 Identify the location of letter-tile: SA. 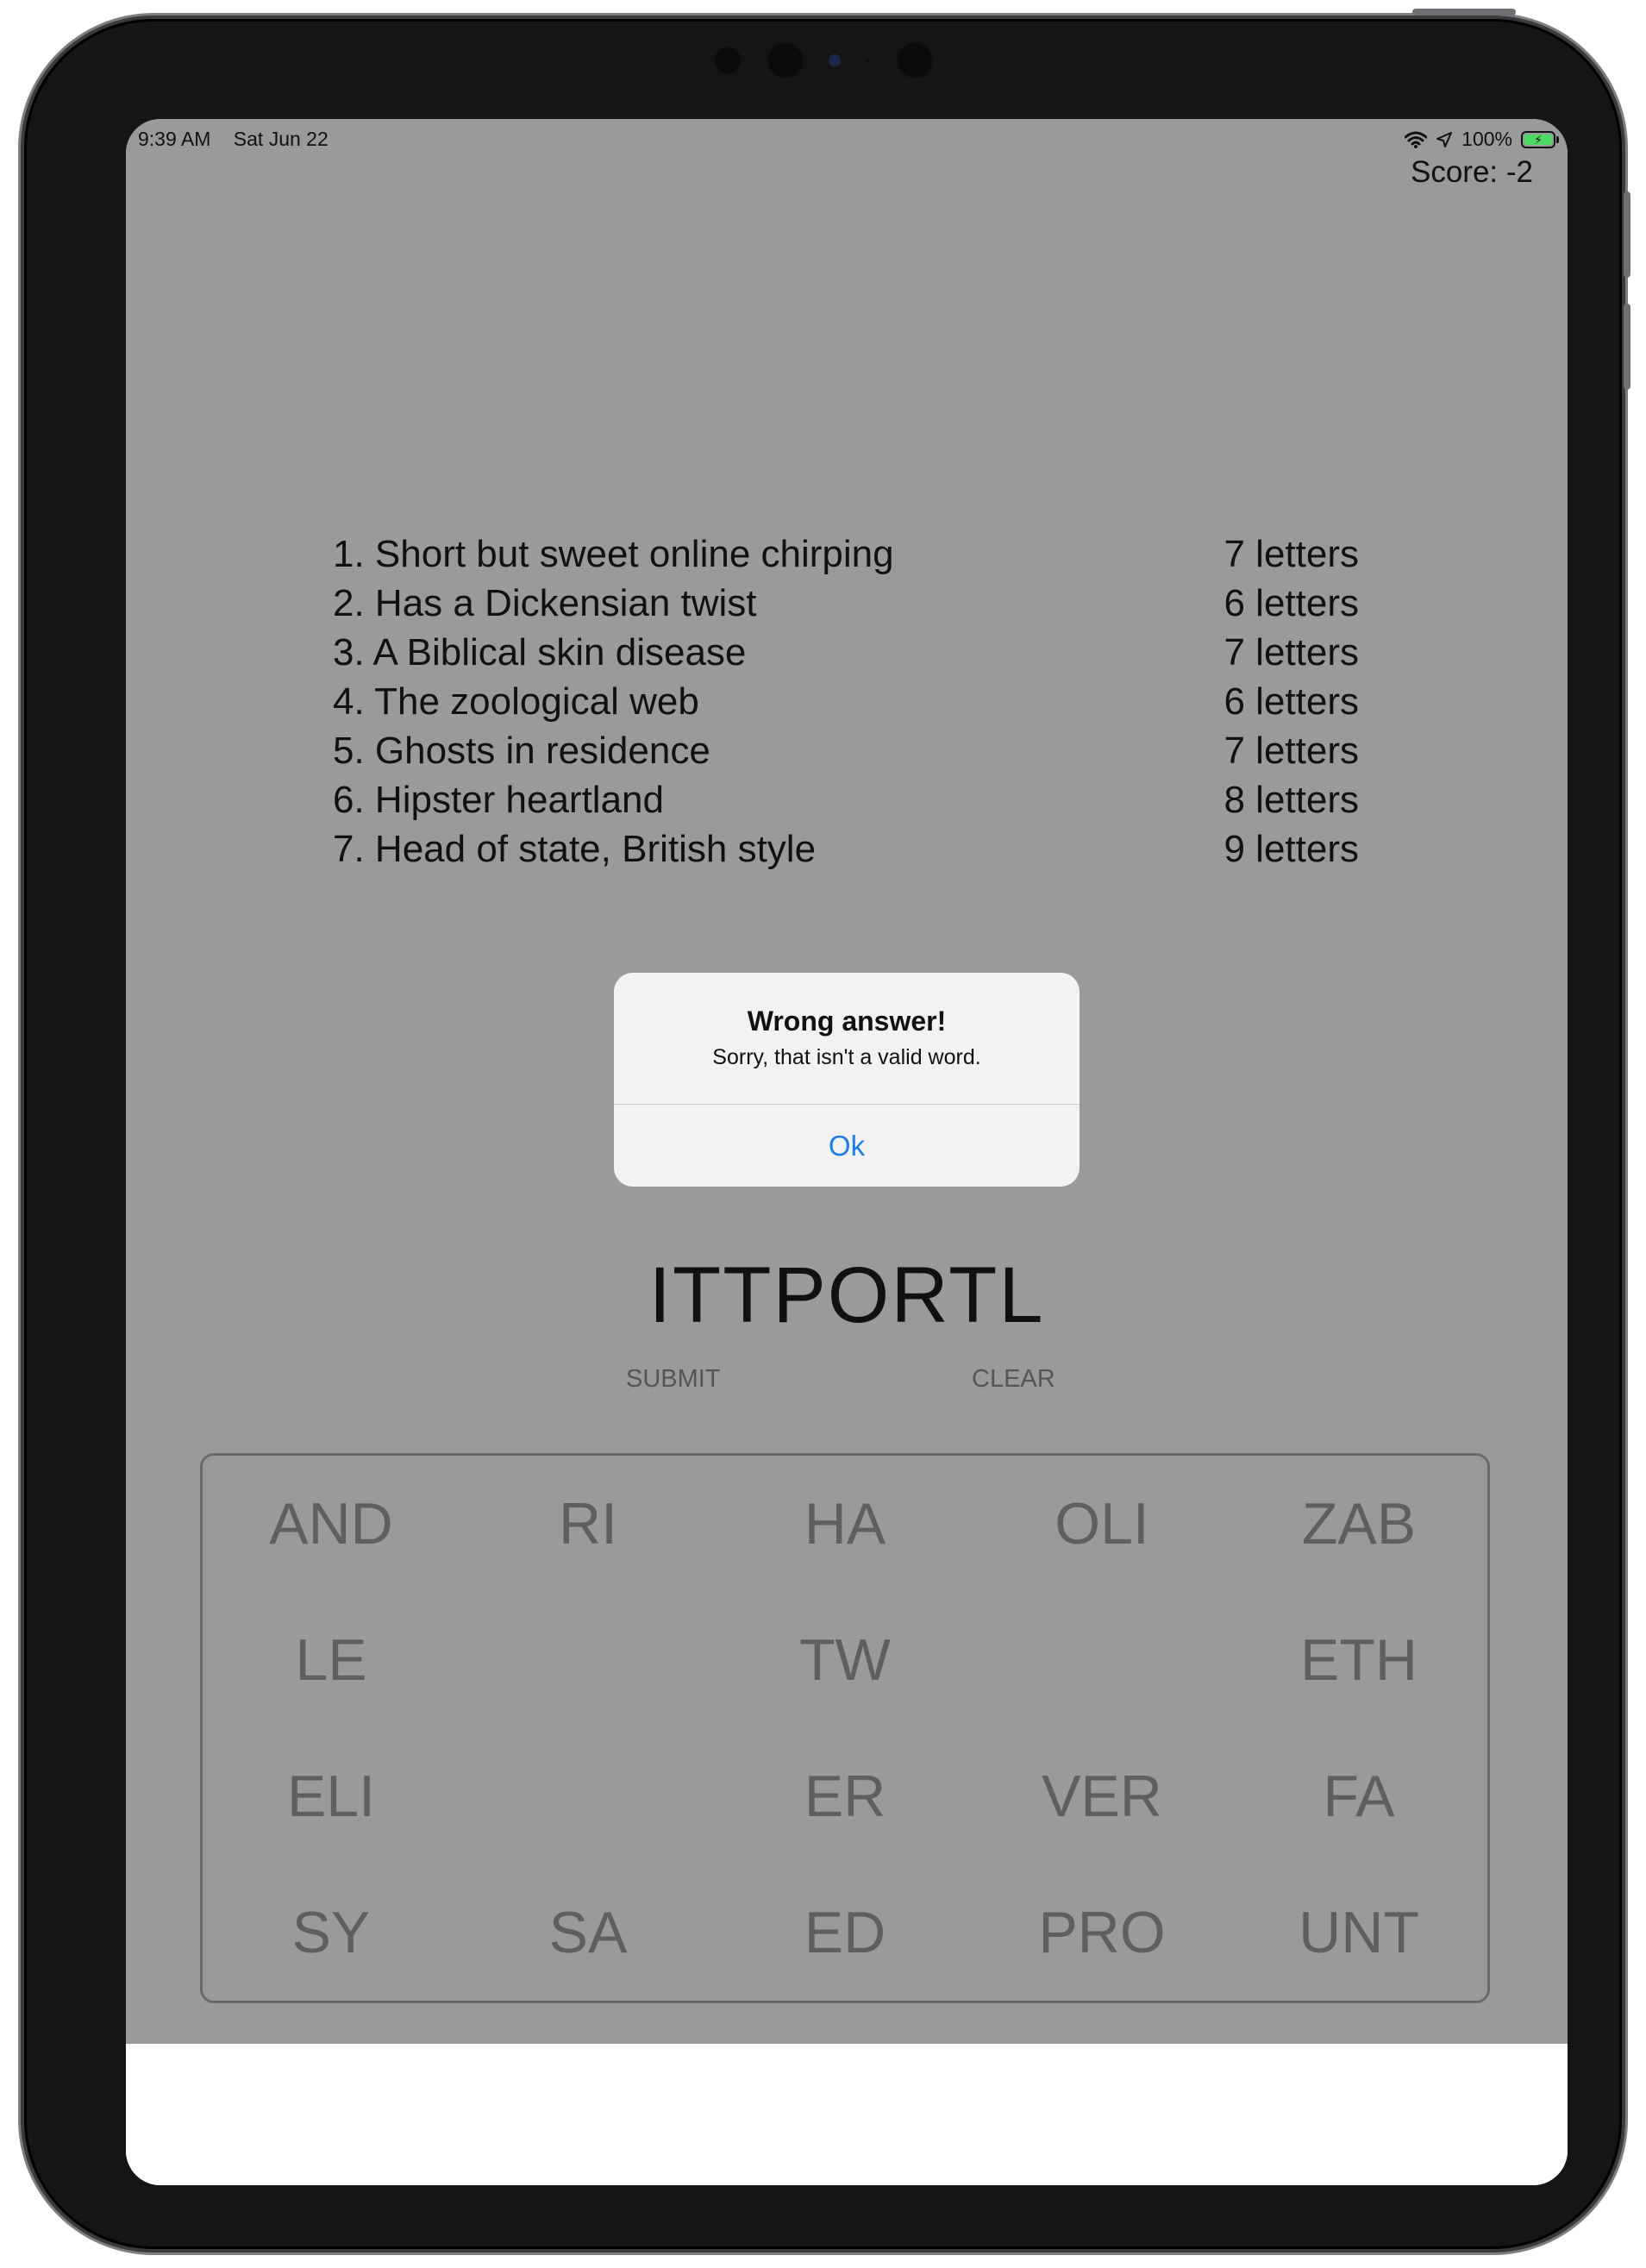
(588, 1932).